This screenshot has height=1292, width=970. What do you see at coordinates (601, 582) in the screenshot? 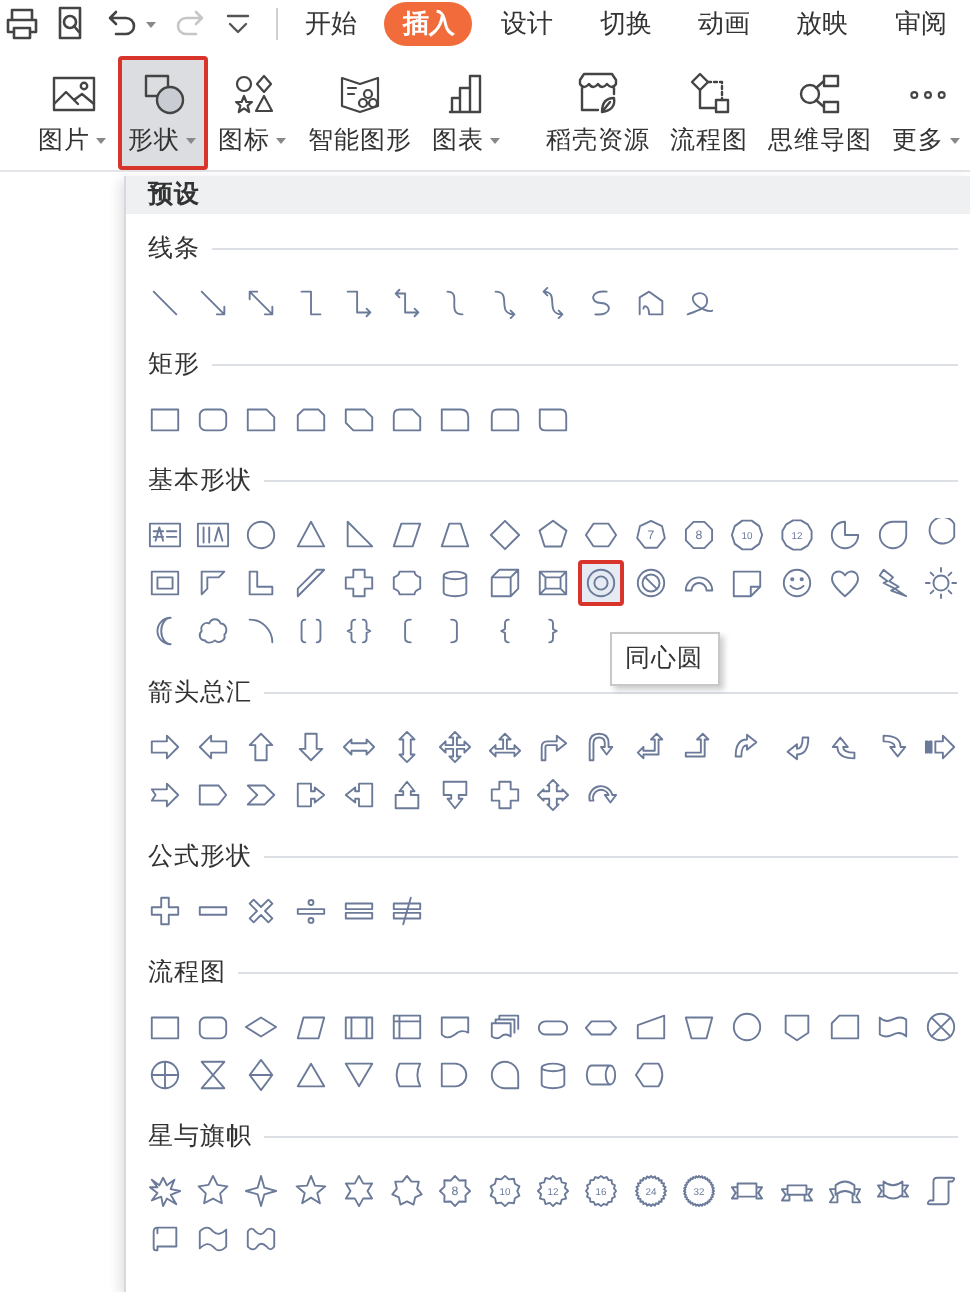
I see `donut-icon` at bounding box center [601, 582].